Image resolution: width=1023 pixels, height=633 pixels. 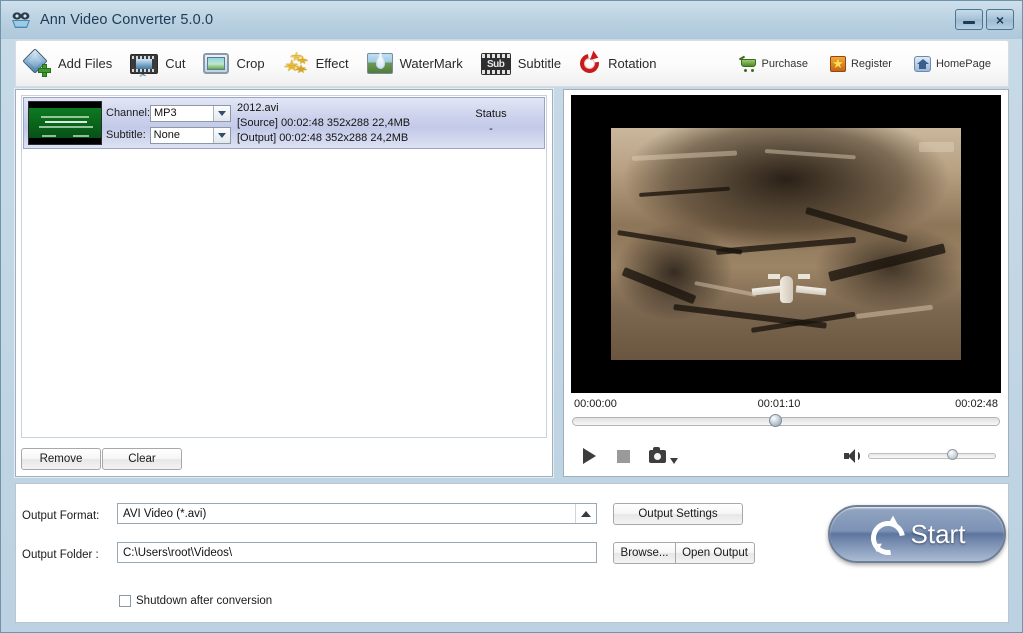 What do you see at coordinates (233, 63) in the screenshot?
I see `toolbar-item-crop: Crop` at bounding box center [233, 63].